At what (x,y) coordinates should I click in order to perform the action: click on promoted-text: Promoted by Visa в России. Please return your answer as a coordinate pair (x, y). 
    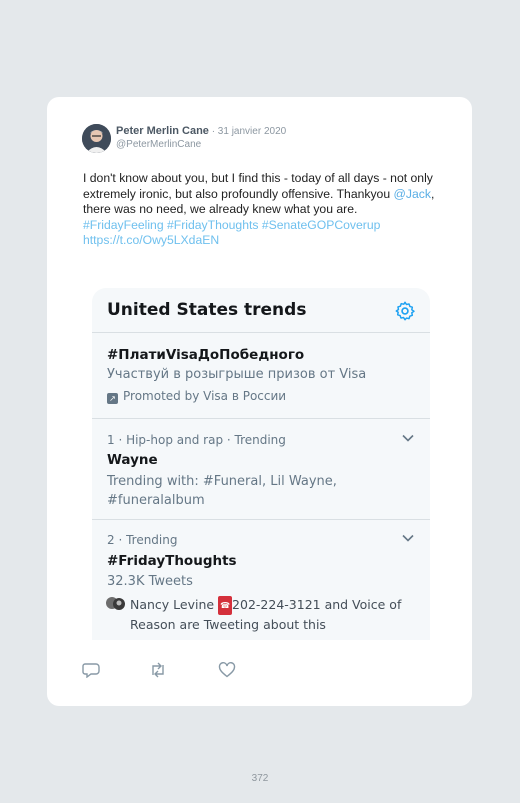
    Looking at the image, I should click on (205, 396).